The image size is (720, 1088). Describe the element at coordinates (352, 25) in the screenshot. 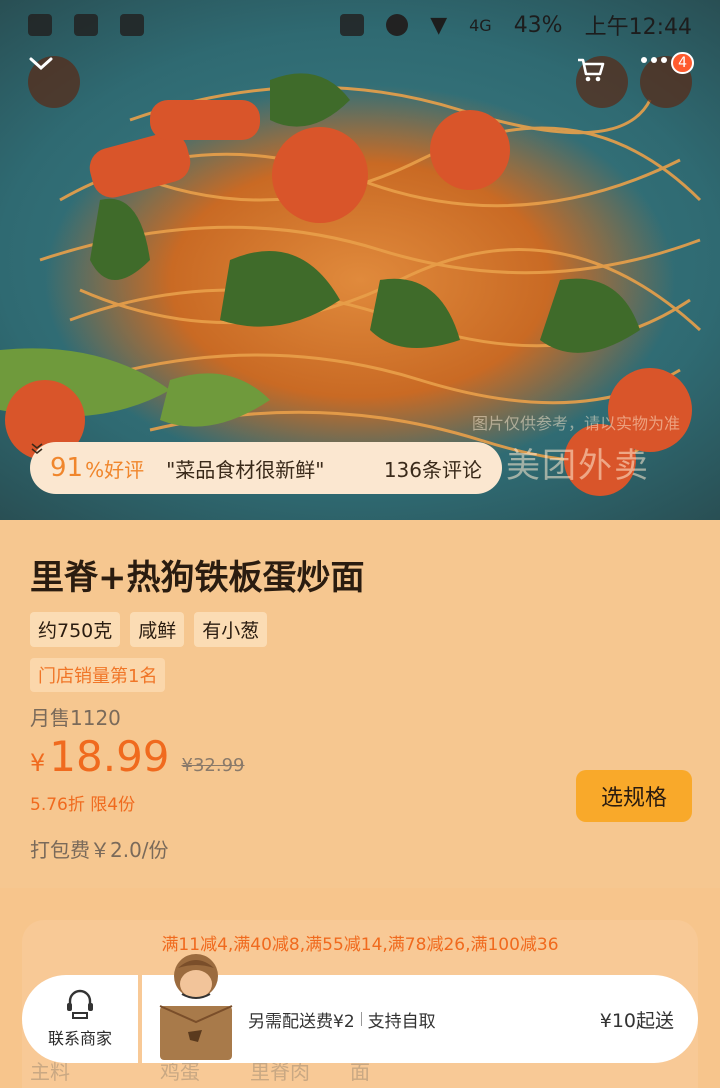

I see `cast-icon` at that location.